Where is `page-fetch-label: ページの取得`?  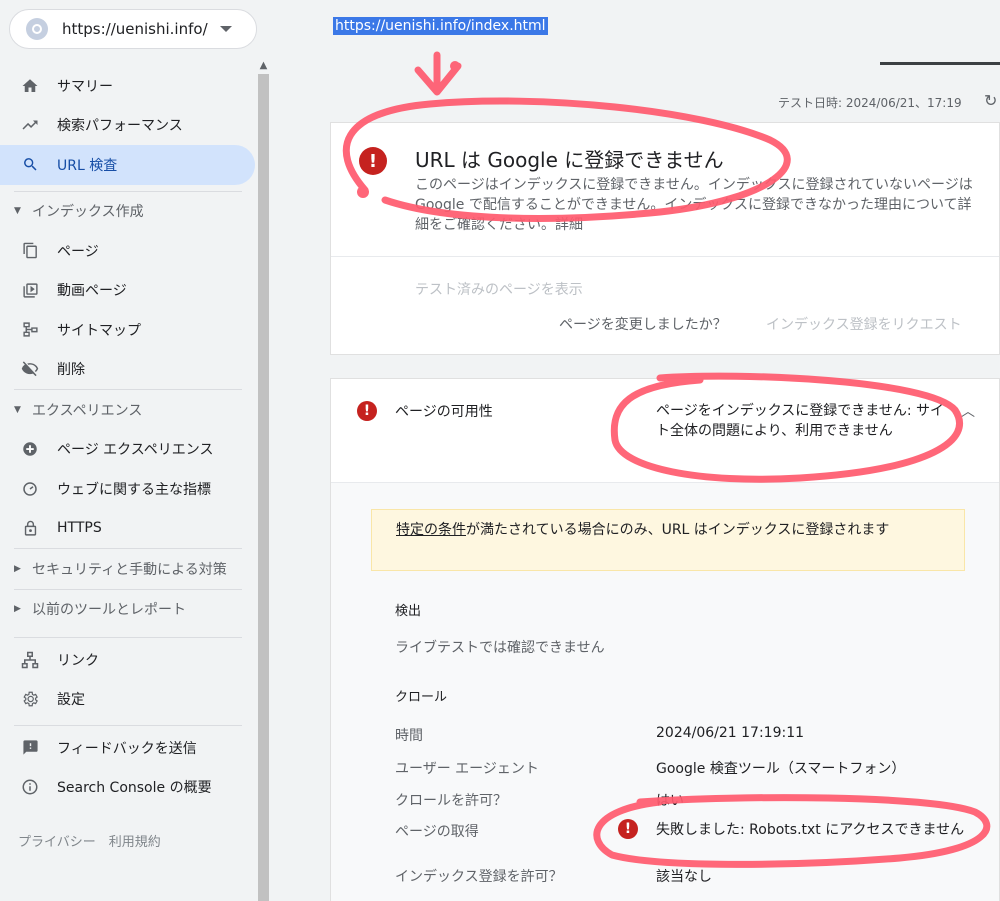
page-fetch-label: ページの取得 is located at coordinates (437, 832).